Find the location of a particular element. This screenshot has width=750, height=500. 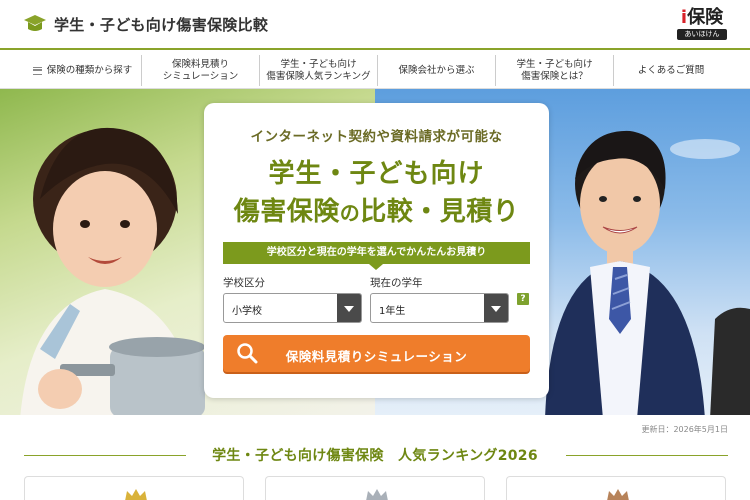

school-select: 小学校 is located at coordinates (292, 308).